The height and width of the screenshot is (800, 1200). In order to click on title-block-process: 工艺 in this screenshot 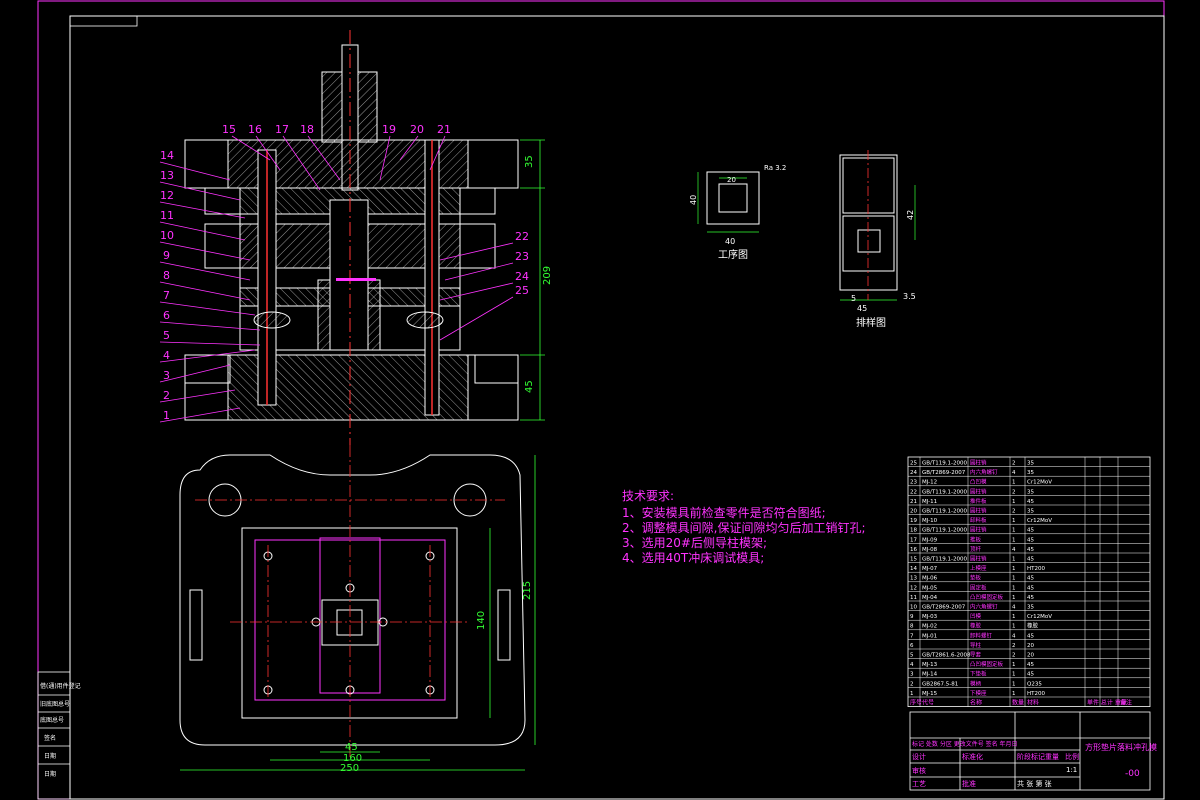, I will do `click(919, 784)`.